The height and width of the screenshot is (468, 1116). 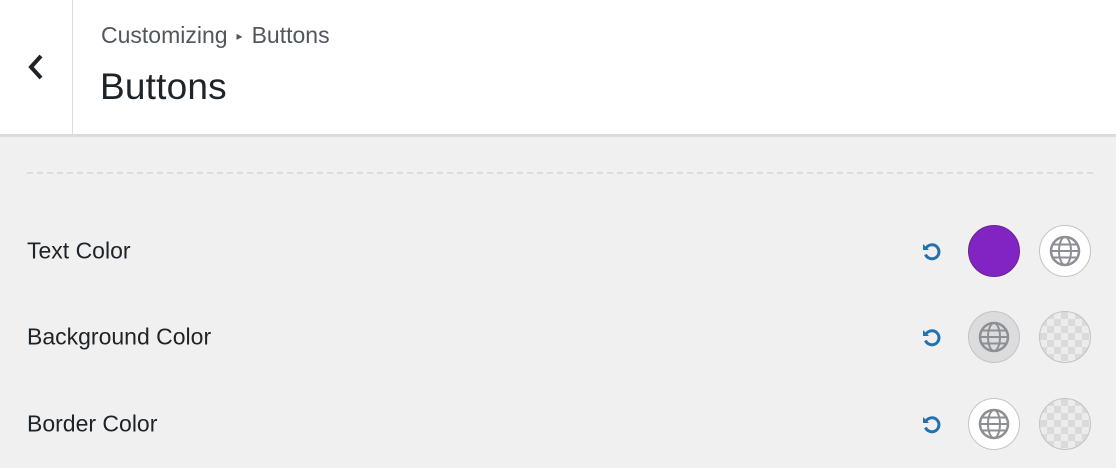 What do you see at coordinates (164, 35) in the screenshot?
I see `breadcrumb-parent: Customizing` at bounding box center [164, 35].